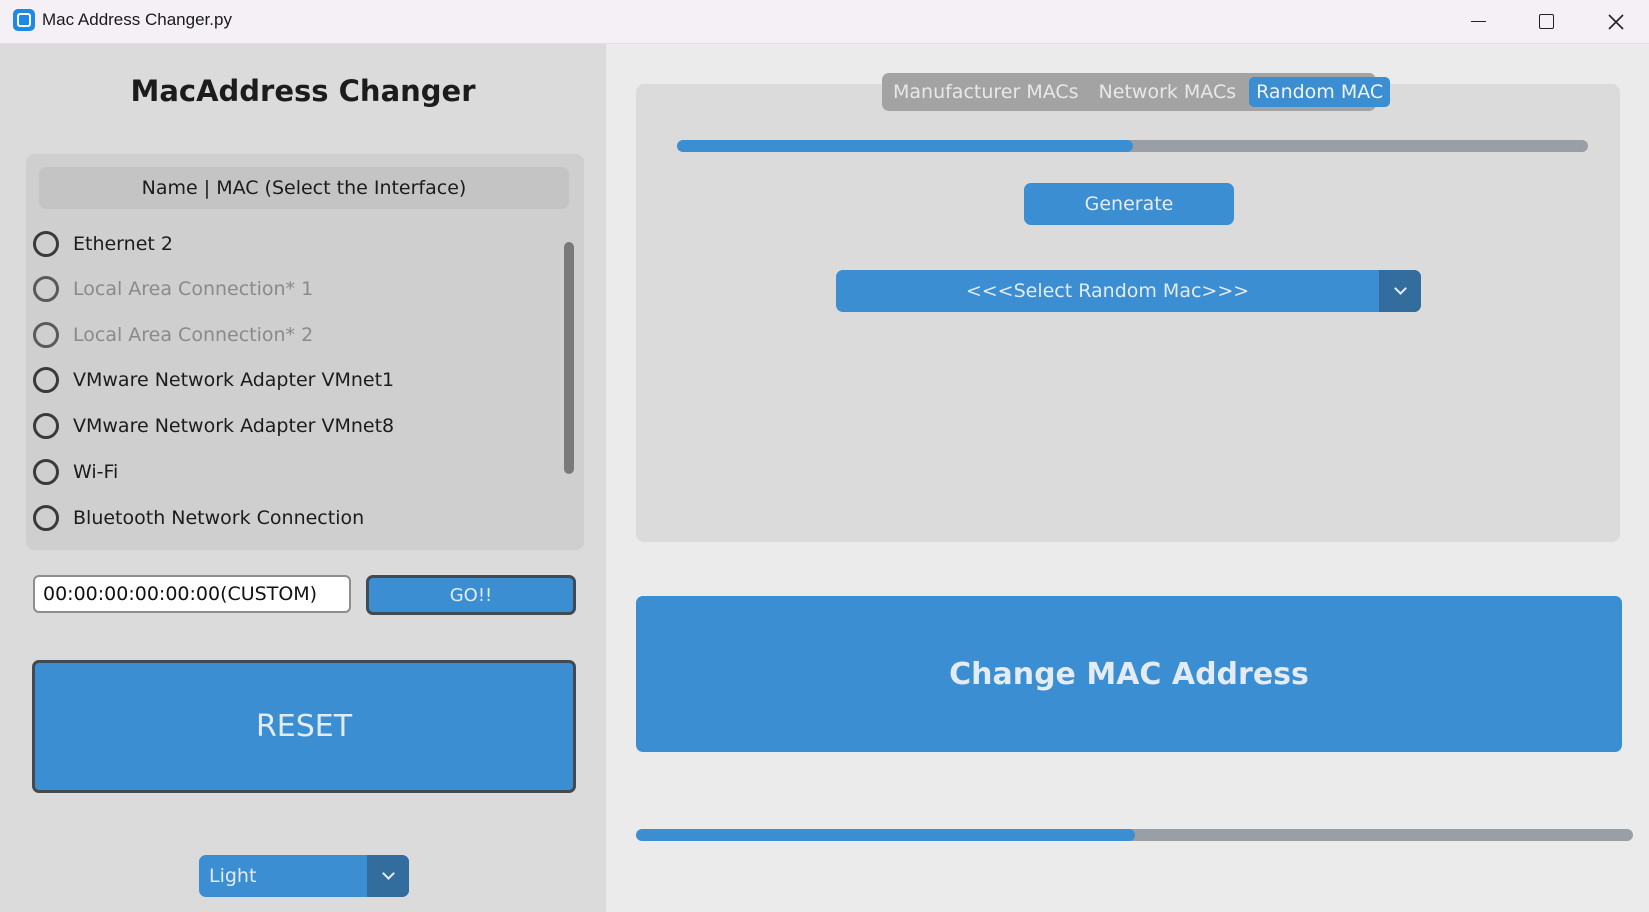 The image size is (1649, 912). What do you see at coordinates (1107, 291) in the screenshot?
I see `random-mac-select-value: <<<Select Random Mac>>>` at bounding box center [1107, 291].